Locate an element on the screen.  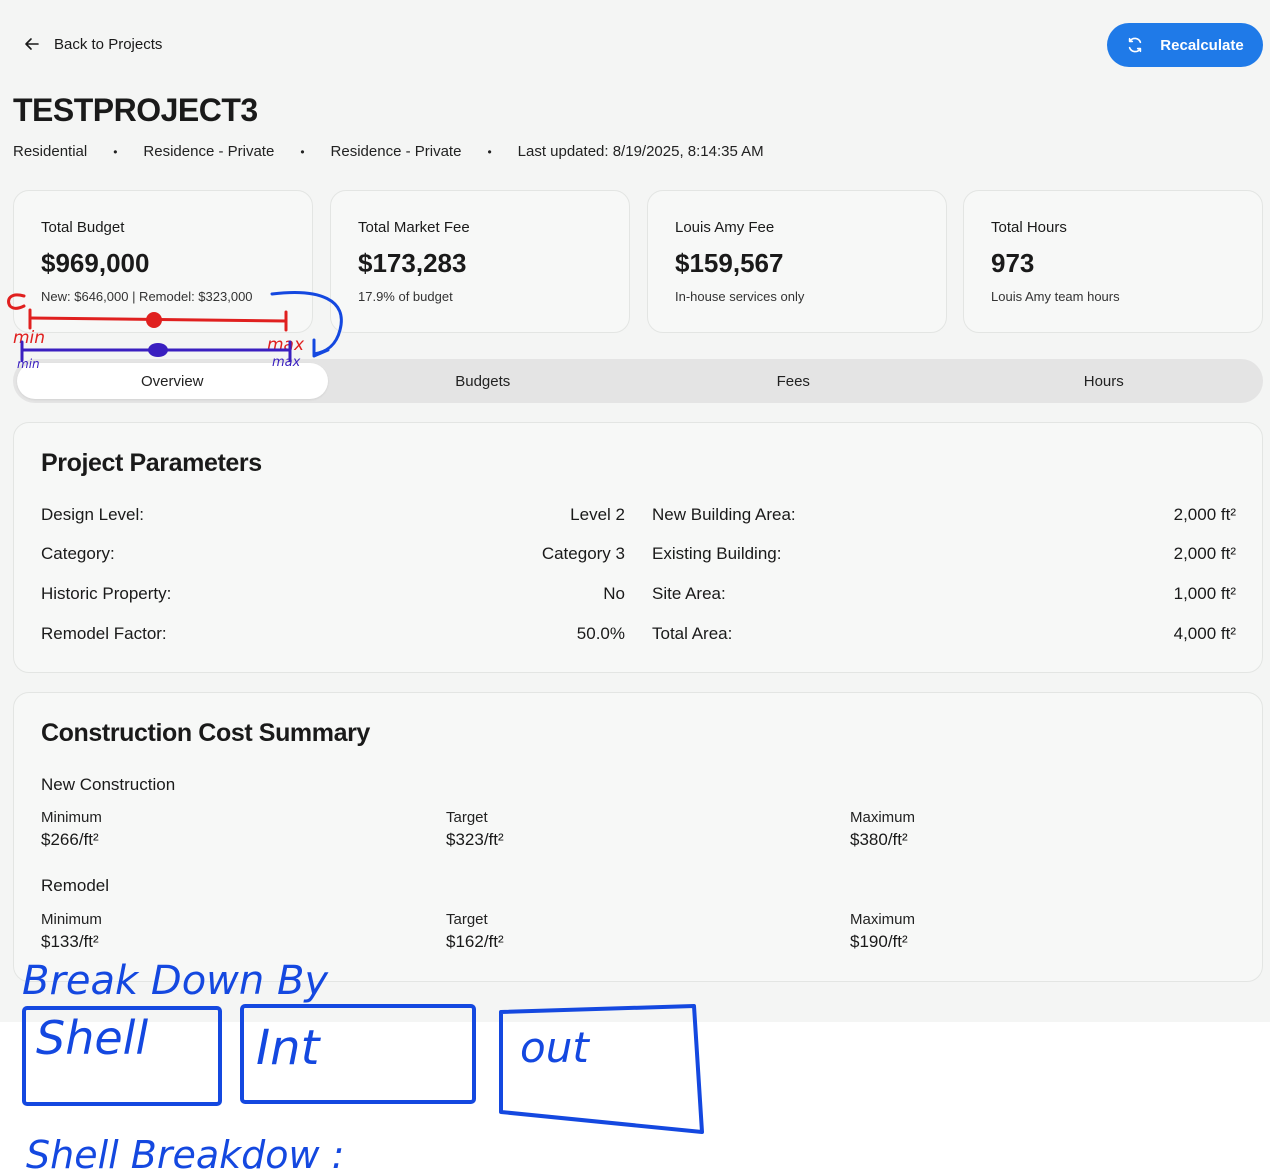
refresh-icon is located at coordinates (1135, 45).